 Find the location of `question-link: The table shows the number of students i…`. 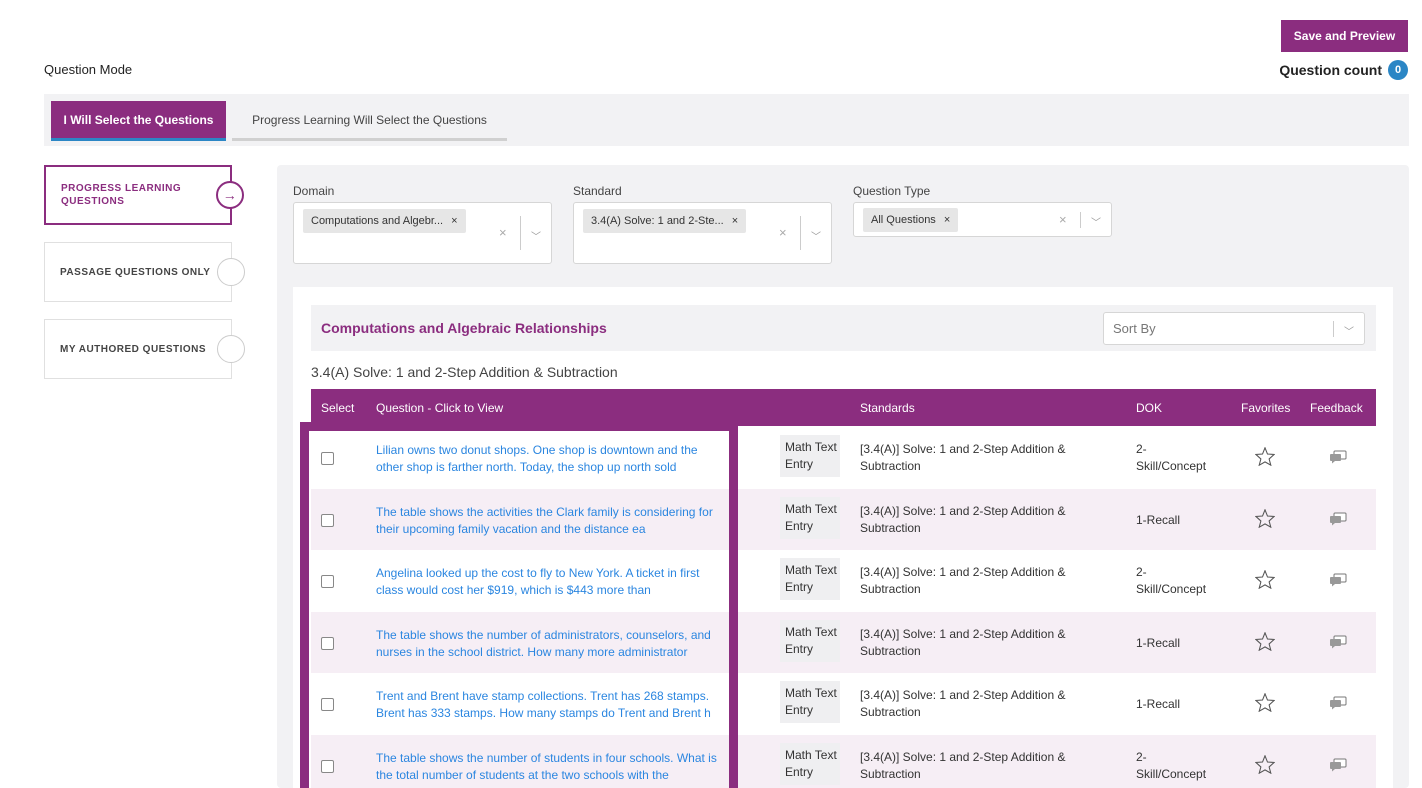

question-link: The table shows the number of students i… is located at coordinates (553, 767).